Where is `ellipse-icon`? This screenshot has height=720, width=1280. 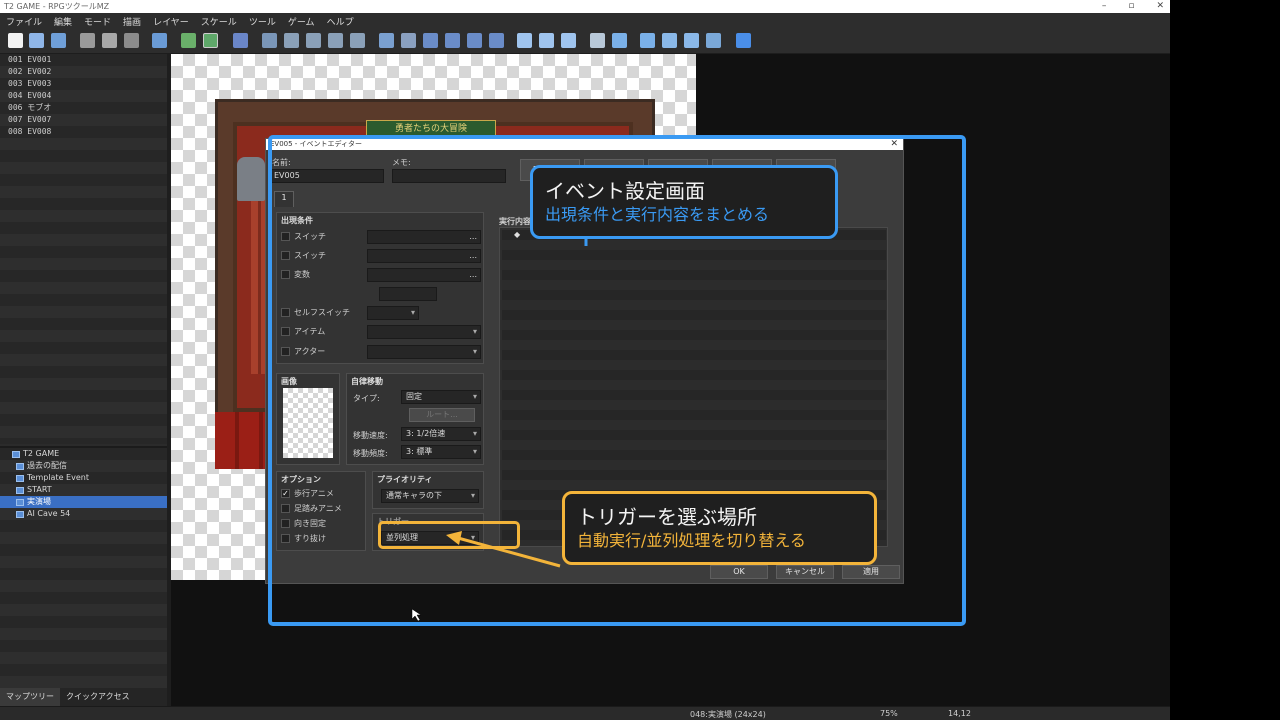 ellipse-icon is located at coordinates (452, 40).